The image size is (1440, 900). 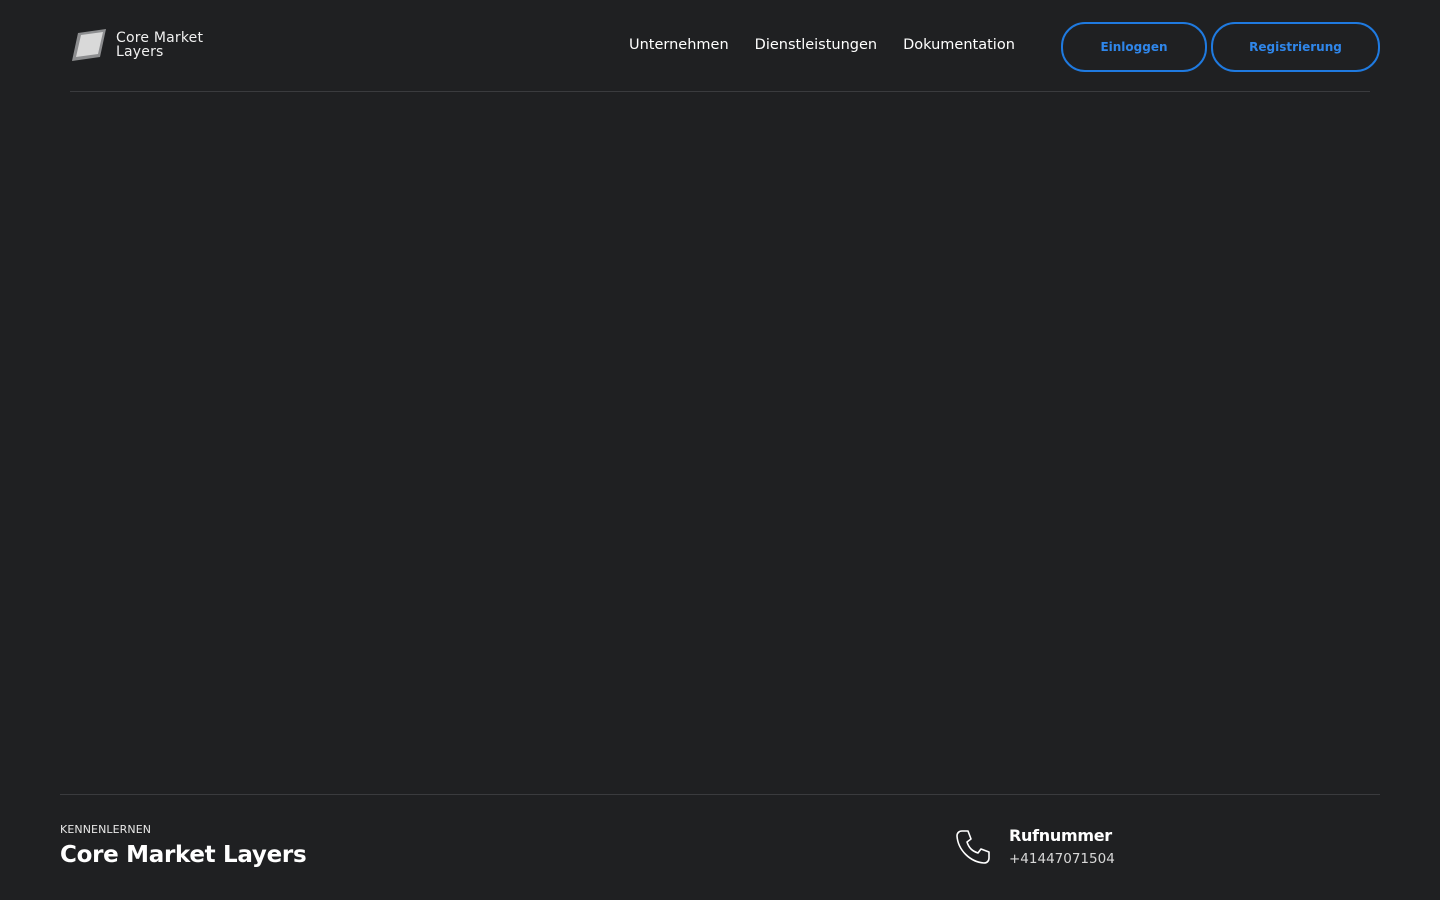 I want to click on footer-title: Core Market Layers, so click(x=183, y=855).